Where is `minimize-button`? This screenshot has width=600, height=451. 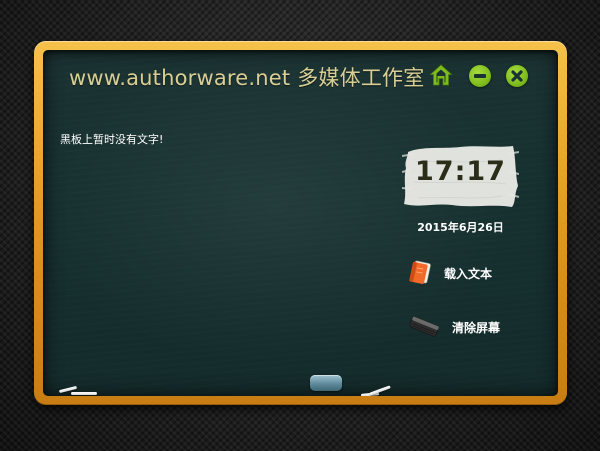
minimize-button is located at coordinates (480, 76).